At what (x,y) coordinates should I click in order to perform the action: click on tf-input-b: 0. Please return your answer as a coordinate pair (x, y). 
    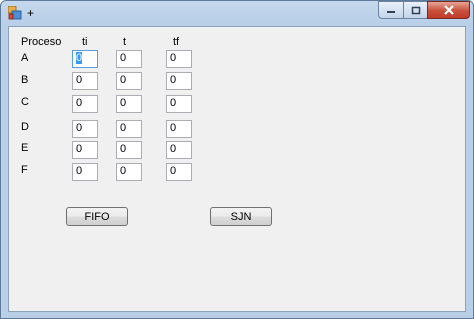
    Looking at the image, I should click on (179, 81).